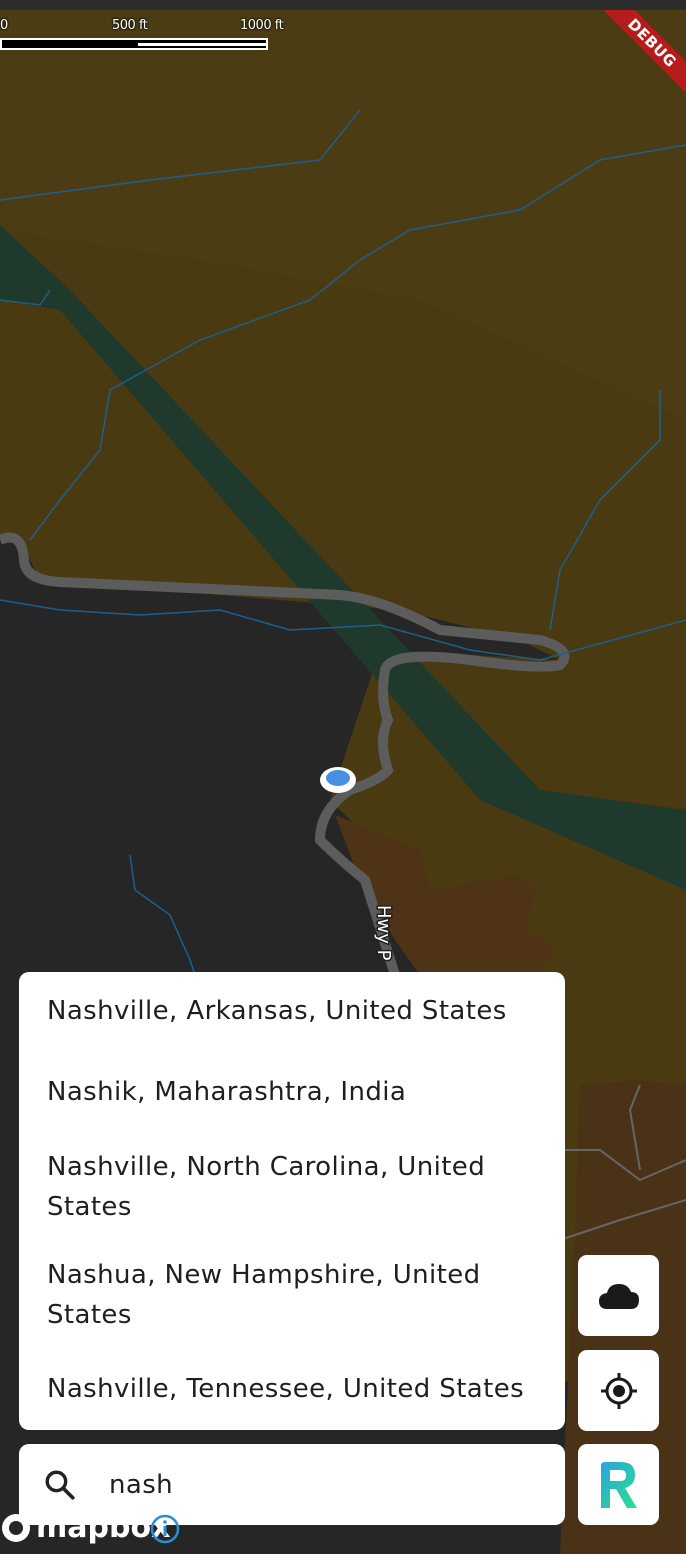 This screenshot has height=1554, width=686. What do you see at coordinates (287, 1295) in the screenshot?
I see `suggestion-item: Nashua, New Hampshire, United States` at bounding box center [287, 1295].